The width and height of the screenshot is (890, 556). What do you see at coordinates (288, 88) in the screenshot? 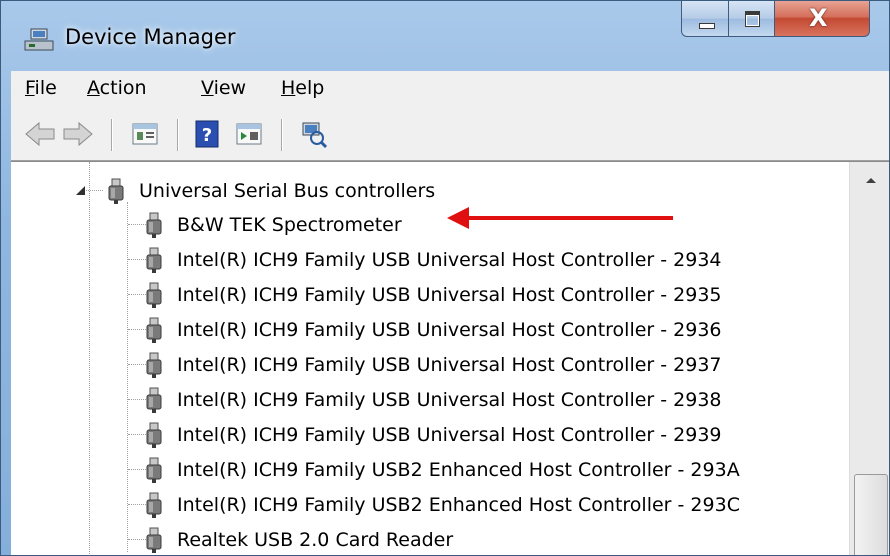
I see `menu-help-accel: H` at bounding box center [288, 88].